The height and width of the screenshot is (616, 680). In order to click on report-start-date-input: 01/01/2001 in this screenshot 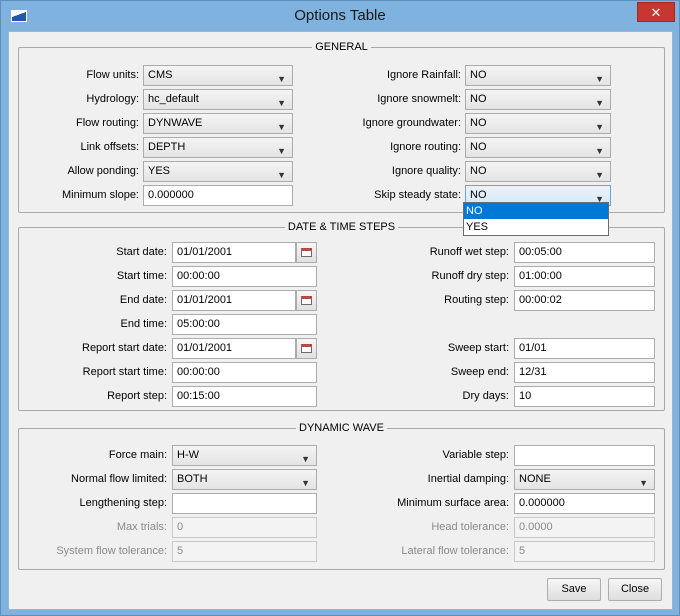, I will do `click(234, 348)`.